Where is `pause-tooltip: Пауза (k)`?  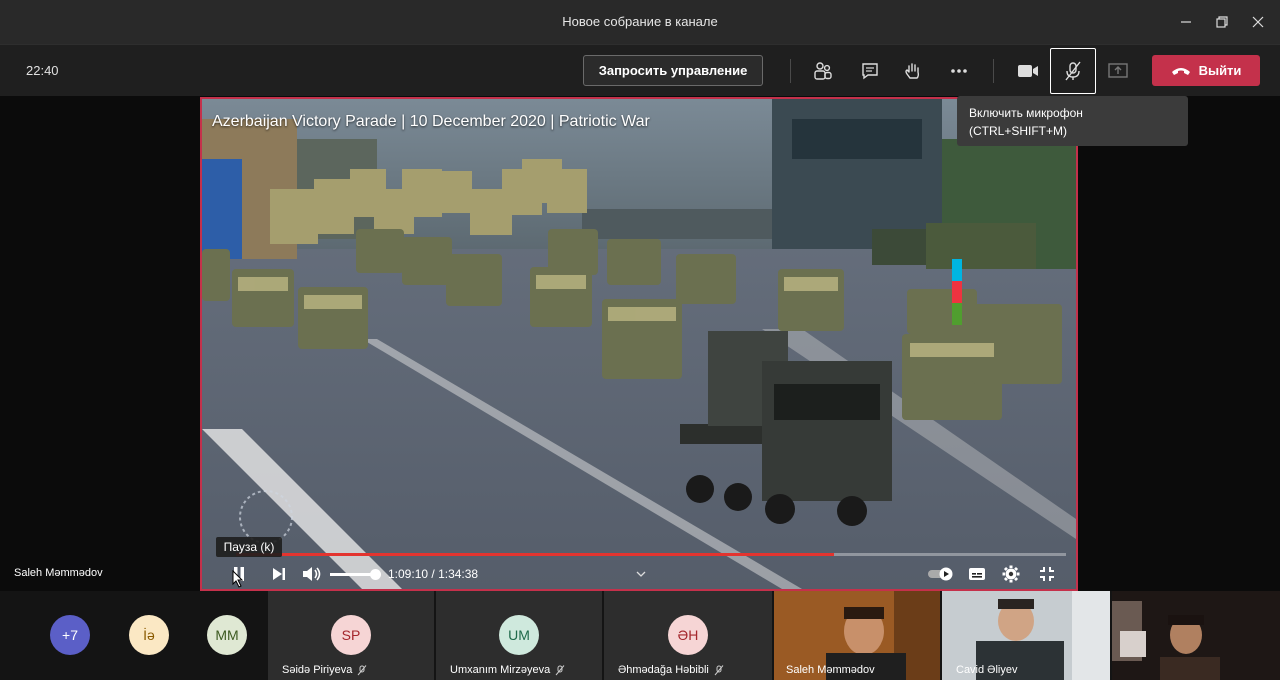 pause-tooltip: Пауза (k) is located at coordinates (249, 547).